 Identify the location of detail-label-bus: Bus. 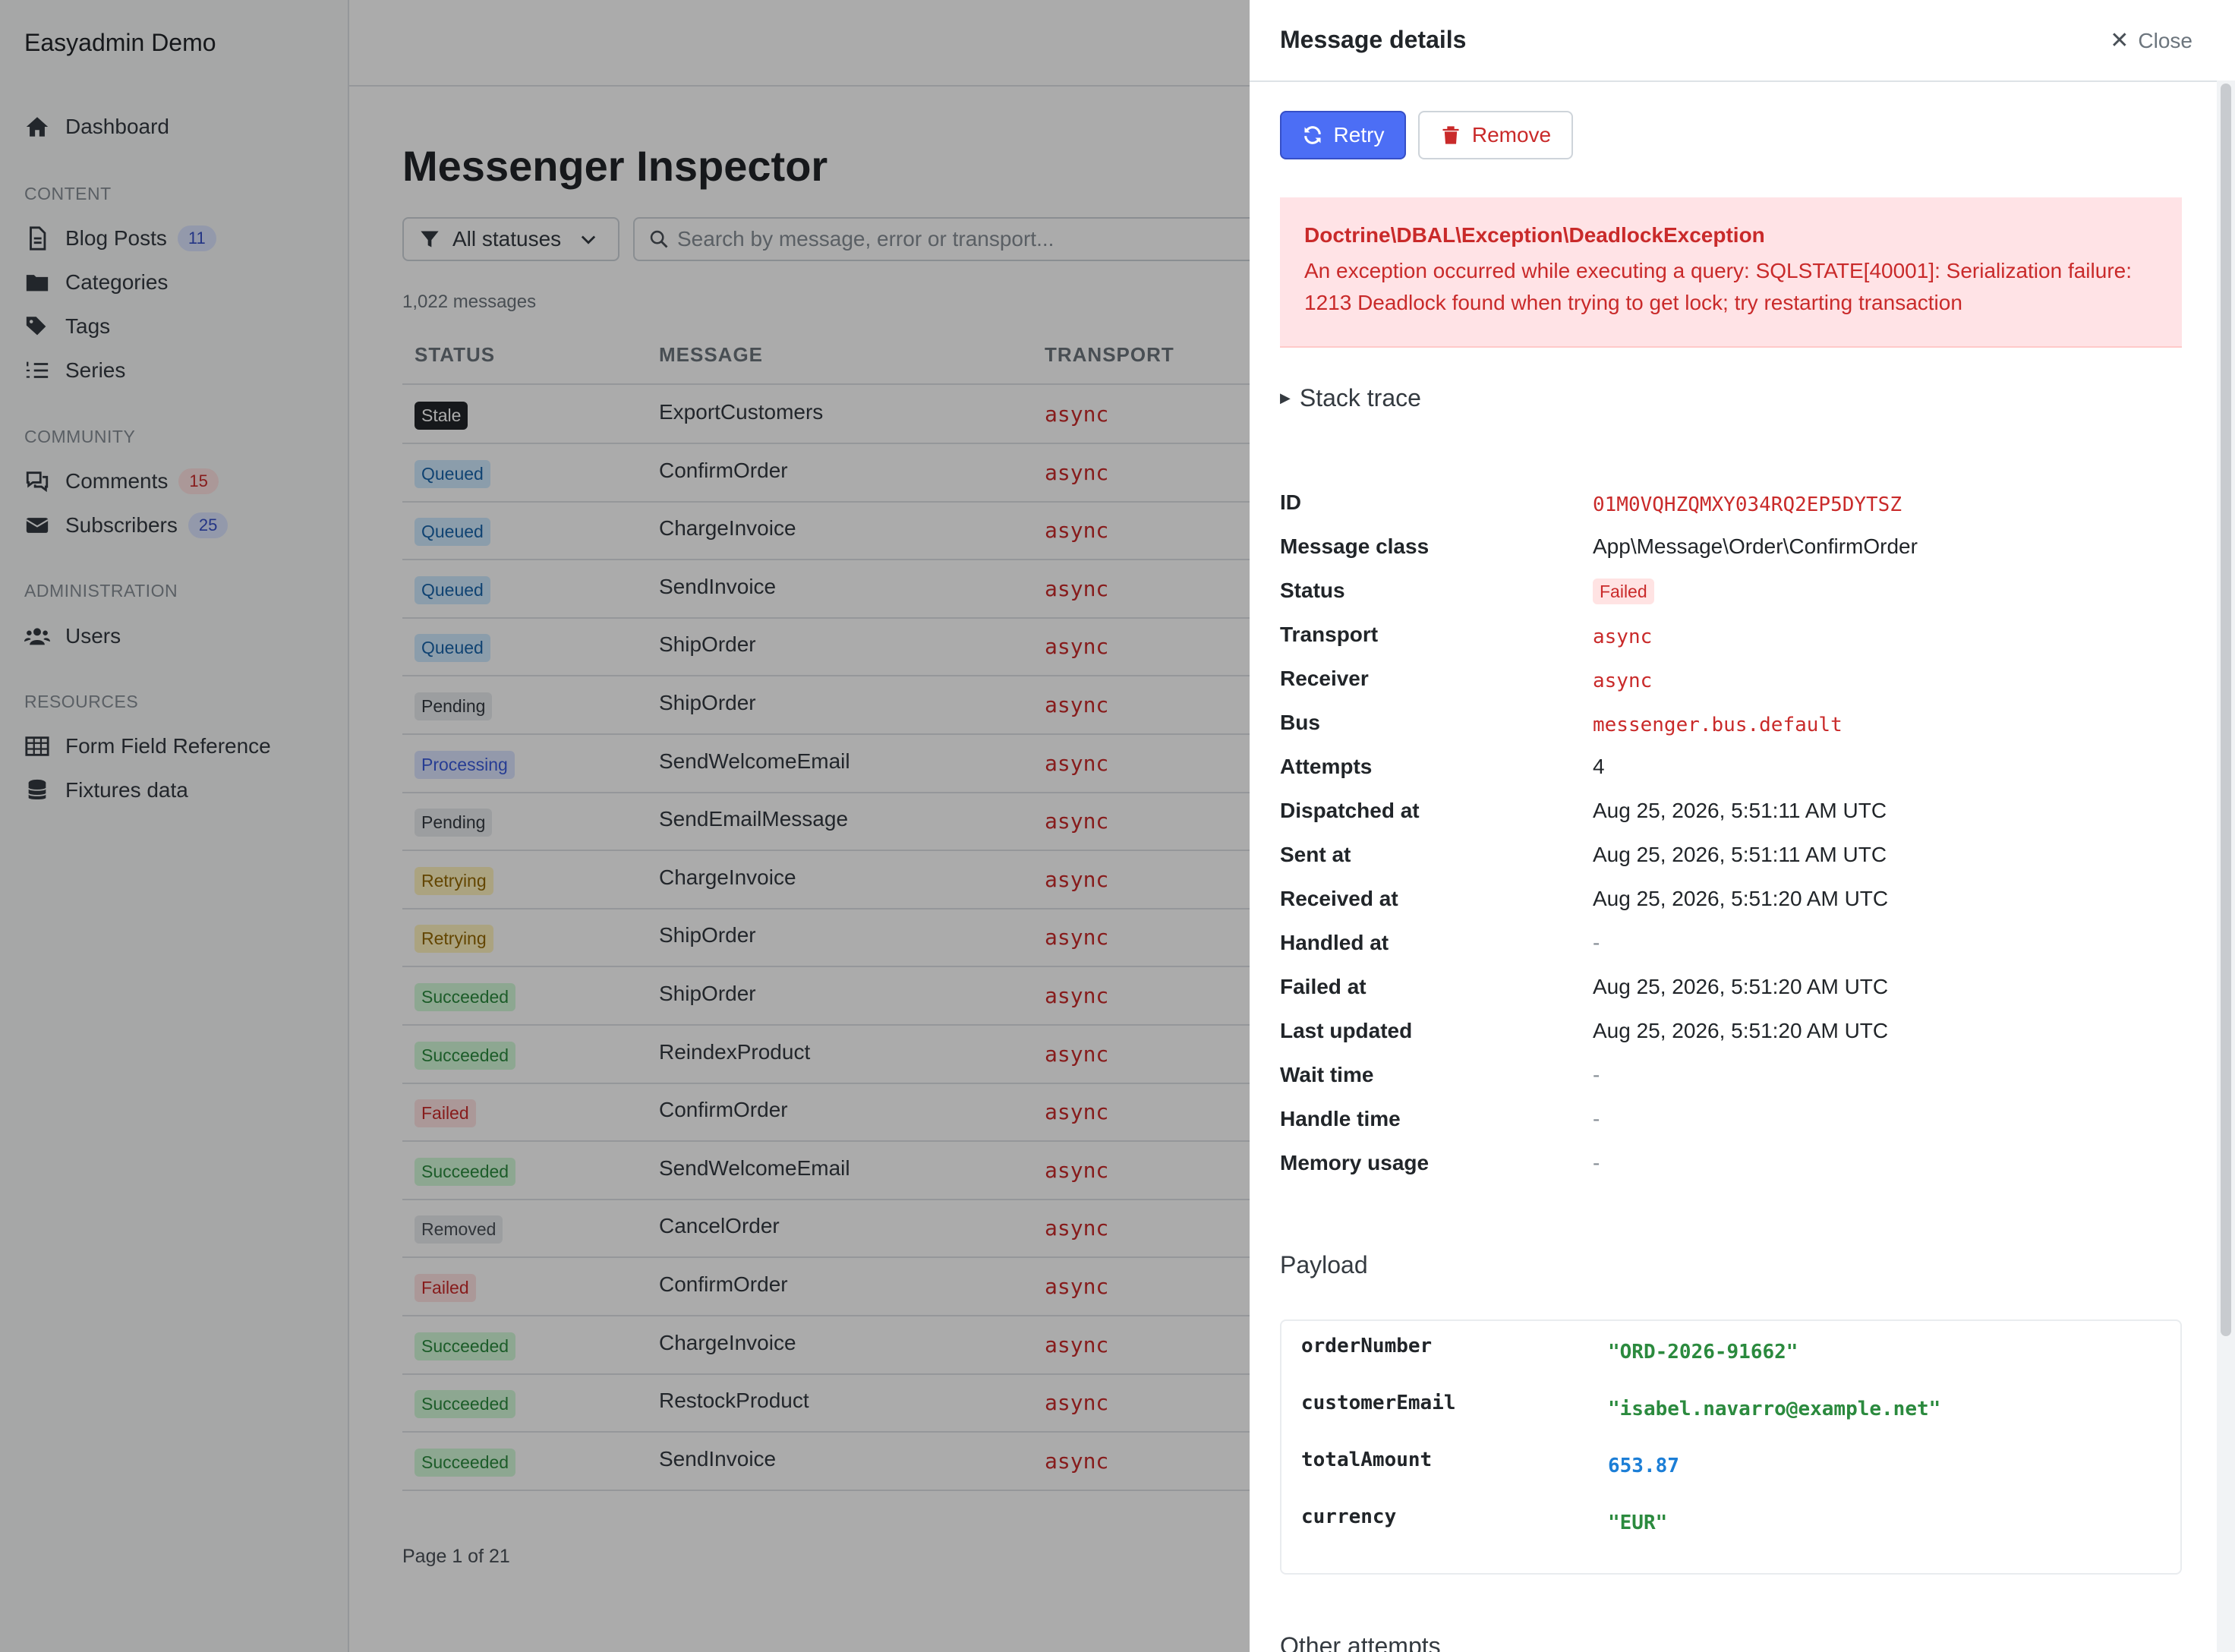
(1300, 722).